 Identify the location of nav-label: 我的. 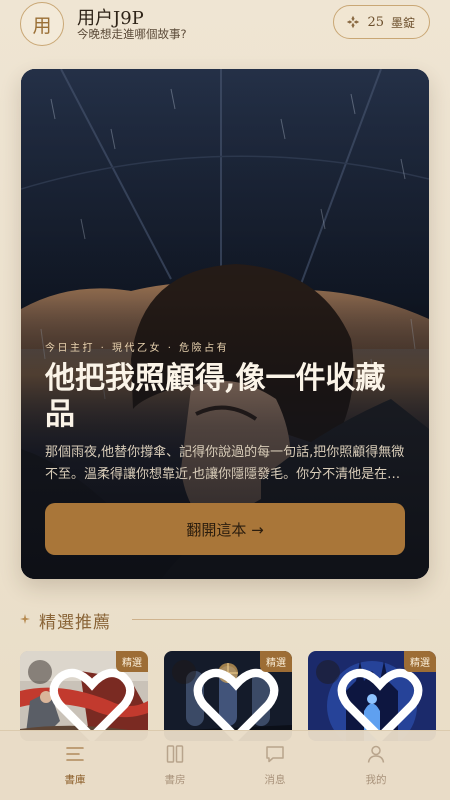
(376, 780).